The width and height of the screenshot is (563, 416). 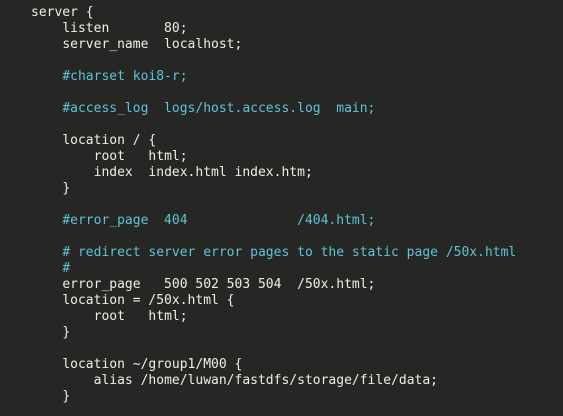 I want to click on code-line: server_name localhost;, so click(x=258, y=45).